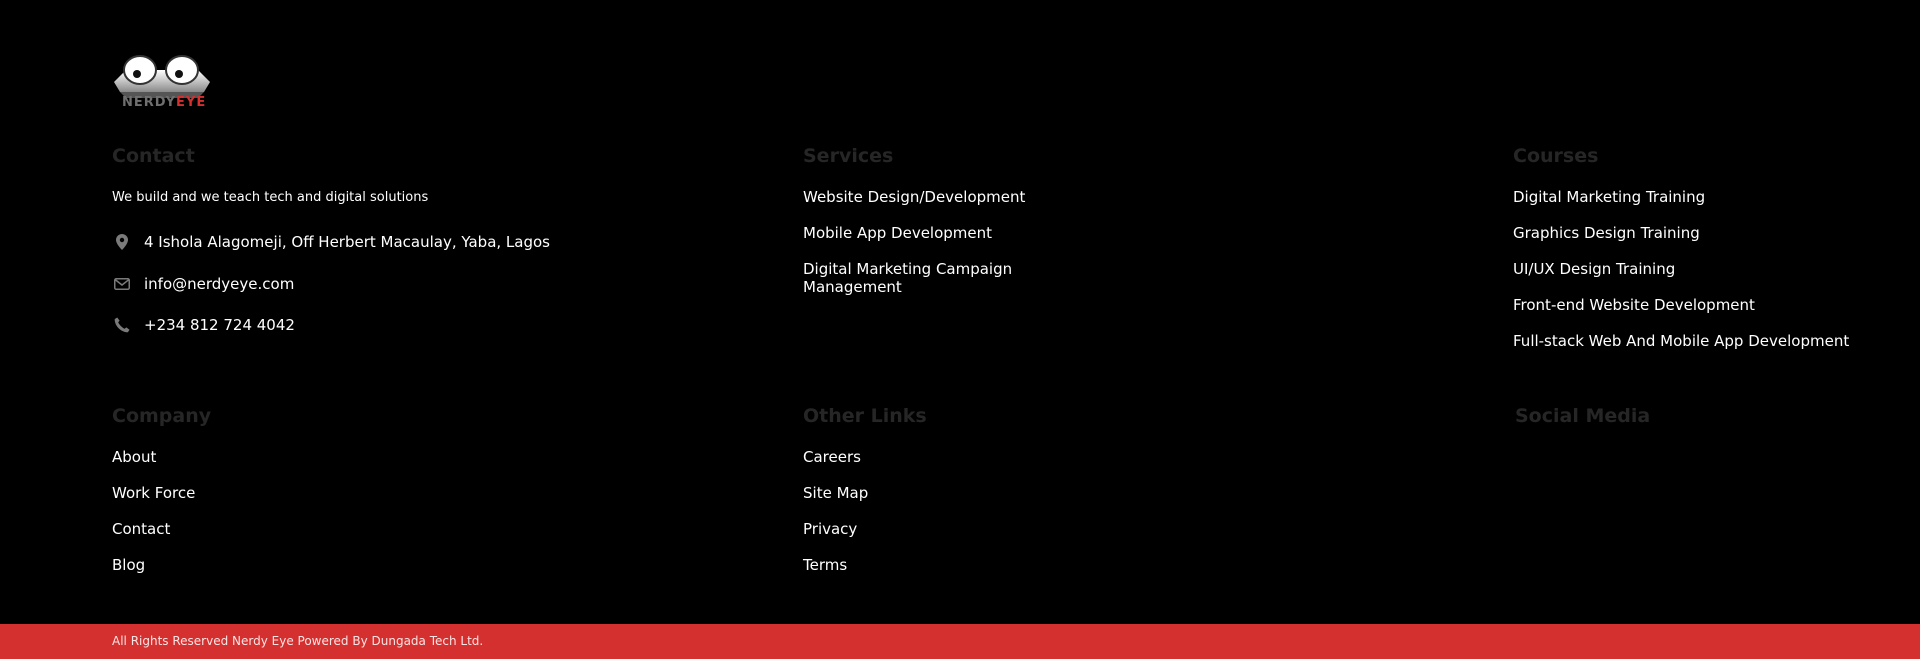  Describe the element at coordinates (1583, 416) in the screenshot. I see `social-media-heading: Social Media` at that location.